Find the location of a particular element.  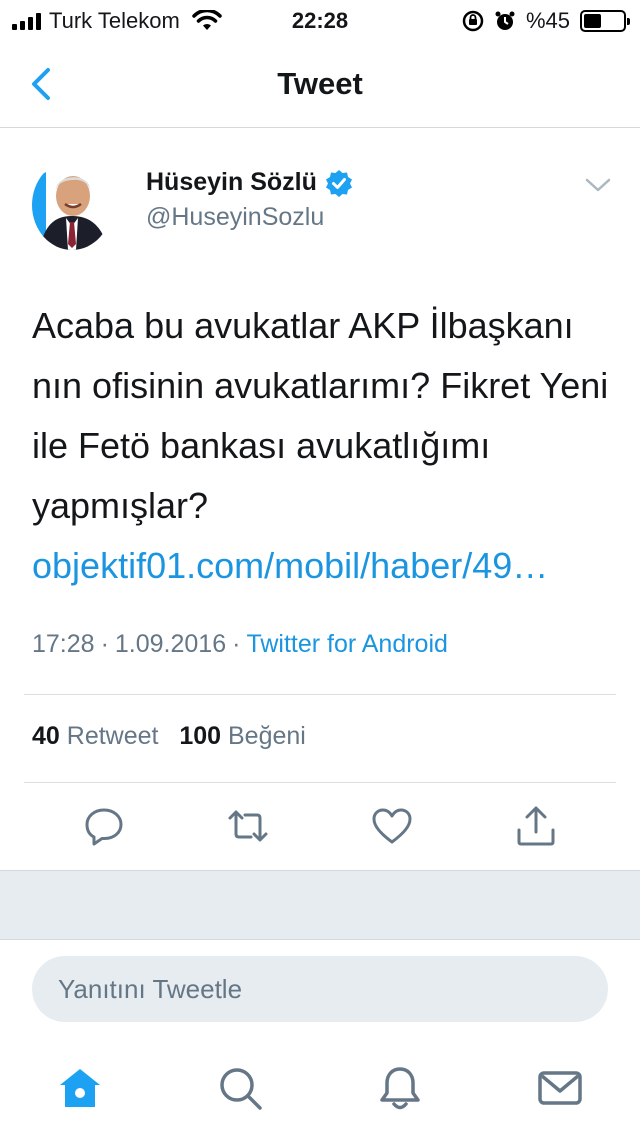

status-right: %45 is located at coordinates (546, 21).